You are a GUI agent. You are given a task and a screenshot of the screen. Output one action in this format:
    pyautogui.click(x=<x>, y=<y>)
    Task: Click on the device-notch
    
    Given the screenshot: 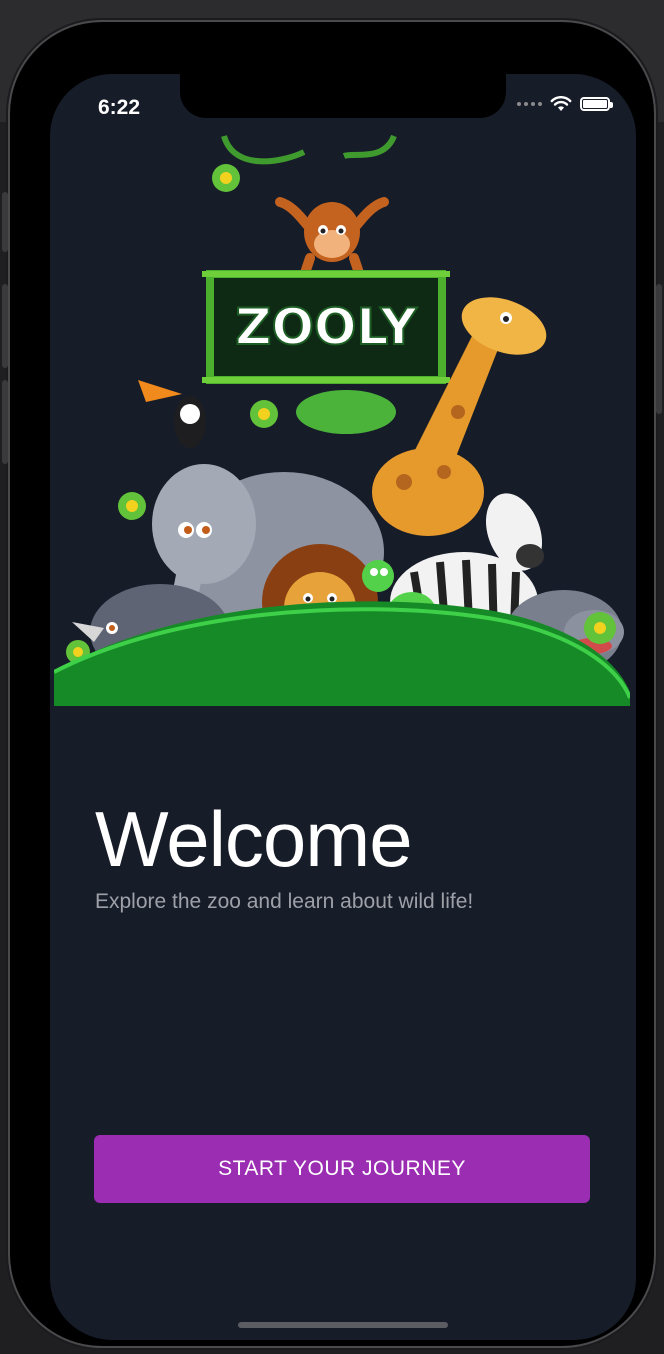 What is the action you would take?
    pyautogui.click(x=343, y=96)
    